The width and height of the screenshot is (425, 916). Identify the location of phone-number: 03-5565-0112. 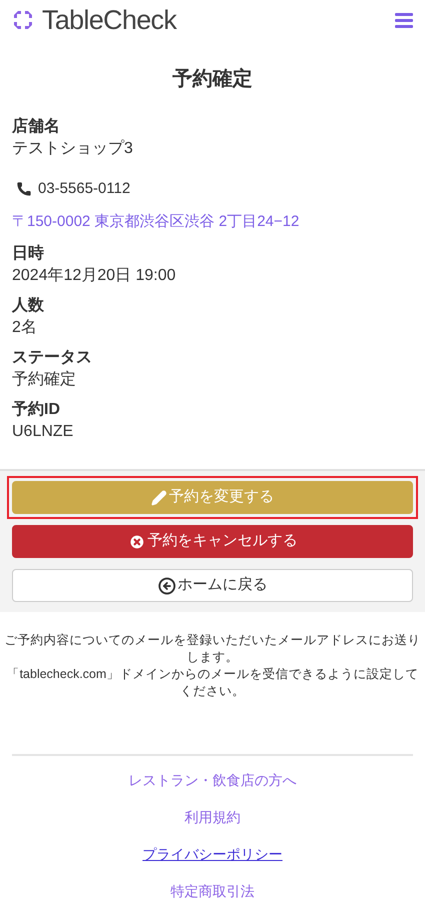
(84, 189).